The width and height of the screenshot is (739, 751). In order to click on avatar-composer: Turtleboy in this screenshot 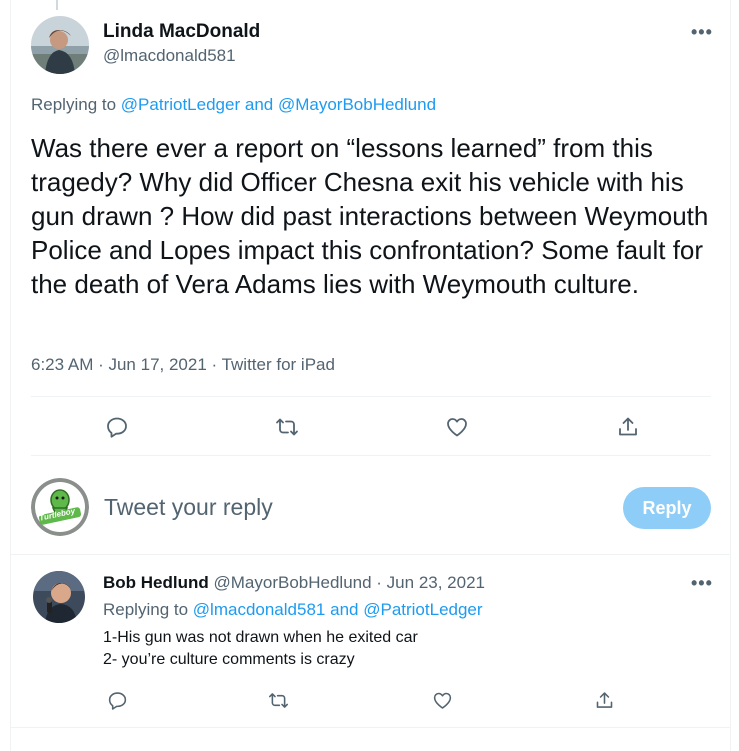, I will do `click(60, 507)`.